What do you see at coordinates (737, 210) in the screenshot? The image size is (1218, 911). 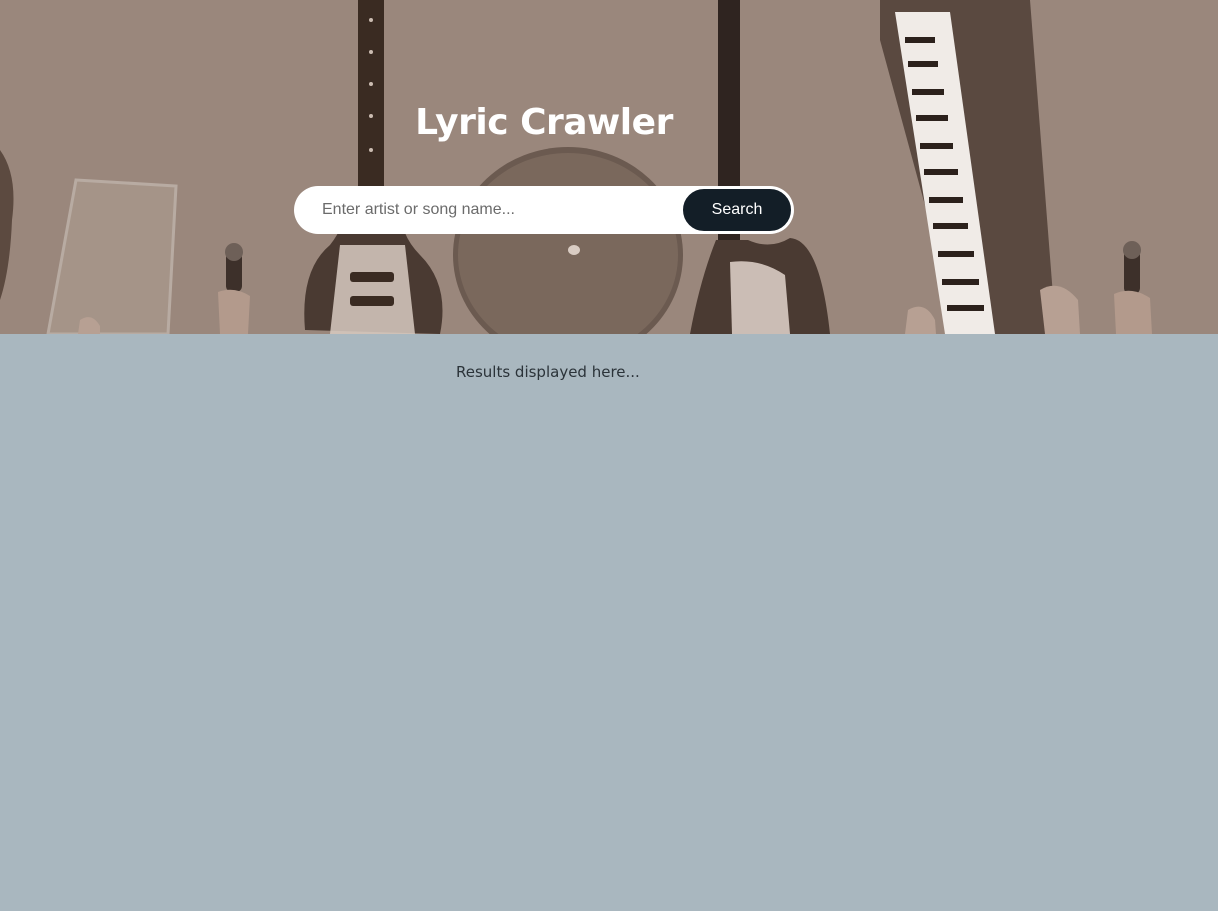 I see `search-button: Search` at bounding box center [737, 210].